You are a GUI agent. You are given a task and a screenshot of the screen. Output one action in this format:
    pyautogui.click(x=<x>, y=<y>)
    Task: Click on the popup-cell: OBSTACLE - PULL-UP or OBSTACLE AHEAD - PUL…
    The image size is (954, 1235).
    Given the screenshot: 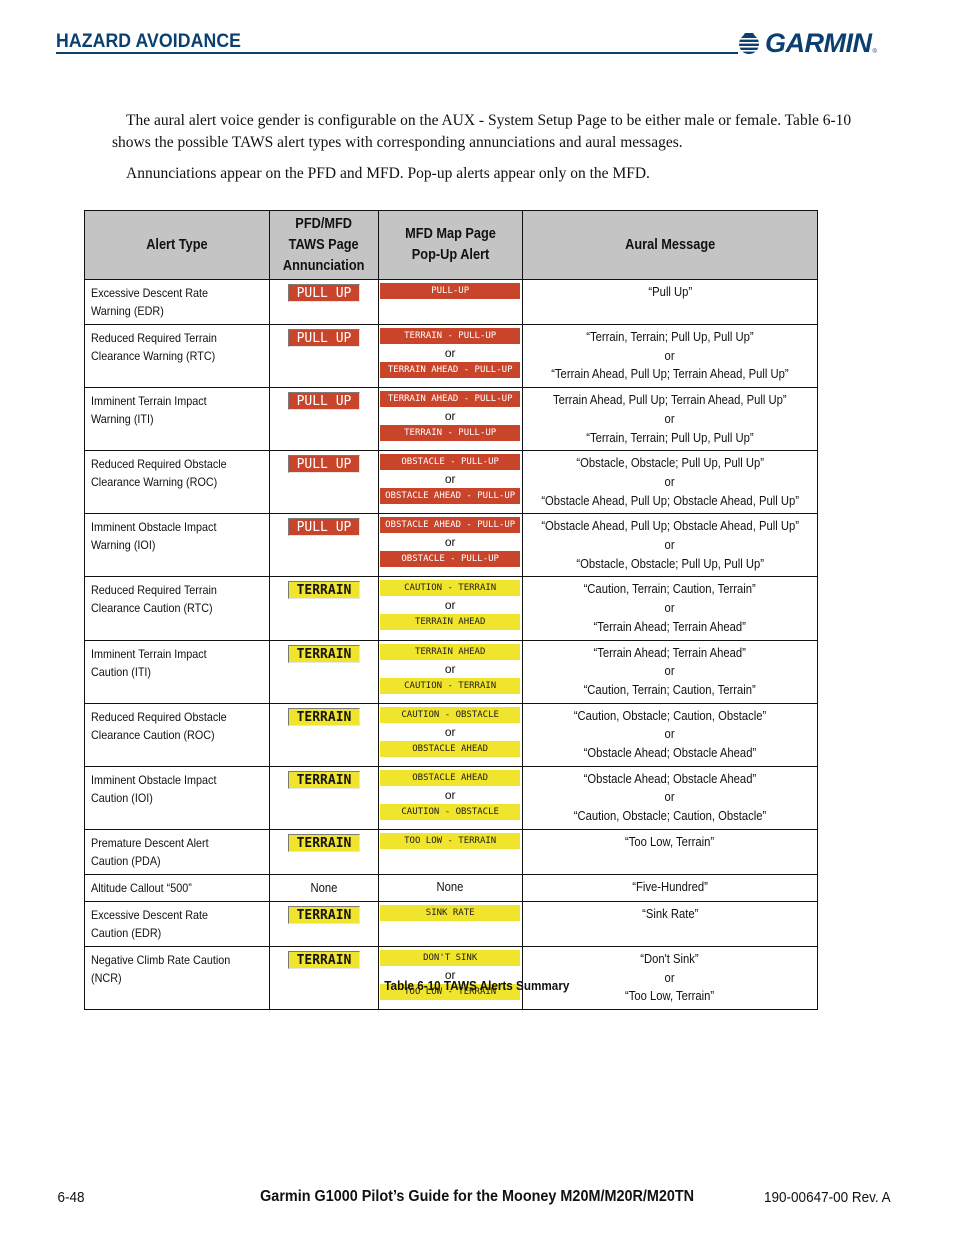 What is the action you would take?
    pyautogui.click(x=450, y=482)
    